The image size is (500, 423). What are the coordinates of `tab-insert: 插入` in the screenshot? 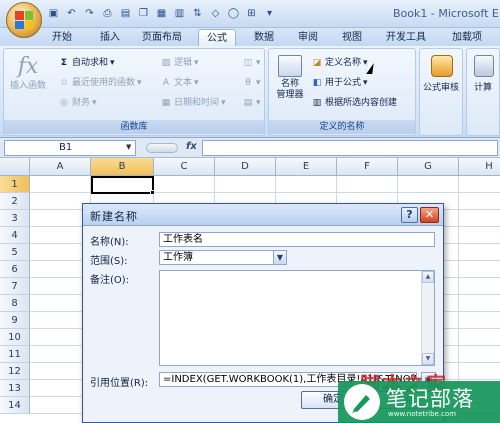 It's located at (110, 37).